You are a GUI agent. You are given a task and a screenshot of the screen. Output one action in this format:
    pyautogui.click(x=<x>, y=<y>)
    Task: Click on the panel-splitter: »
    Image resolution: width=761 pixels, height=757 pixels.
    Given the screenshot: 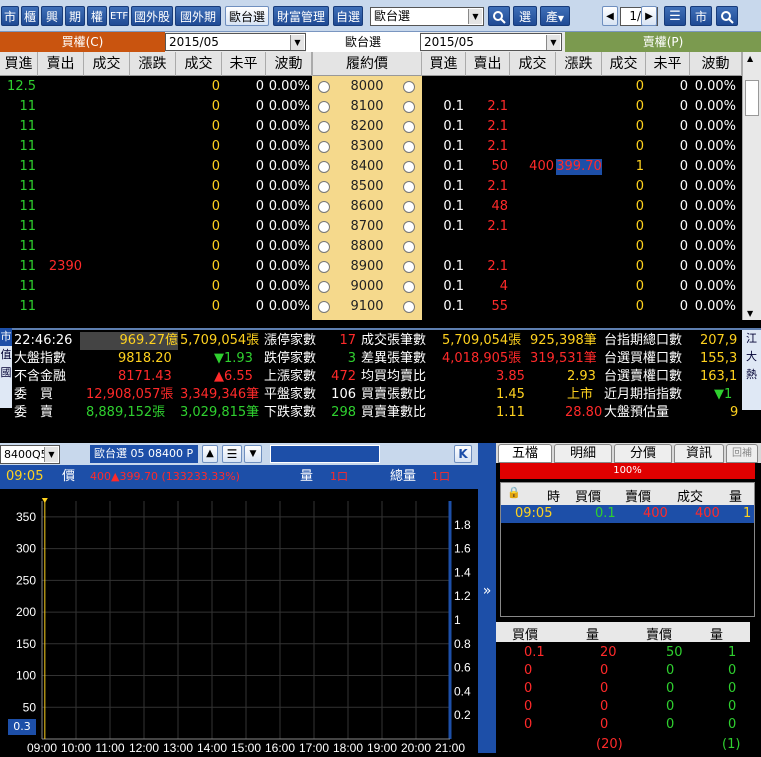 What is the action you would take?
    pyautogui.click(x=487, y=598)
    